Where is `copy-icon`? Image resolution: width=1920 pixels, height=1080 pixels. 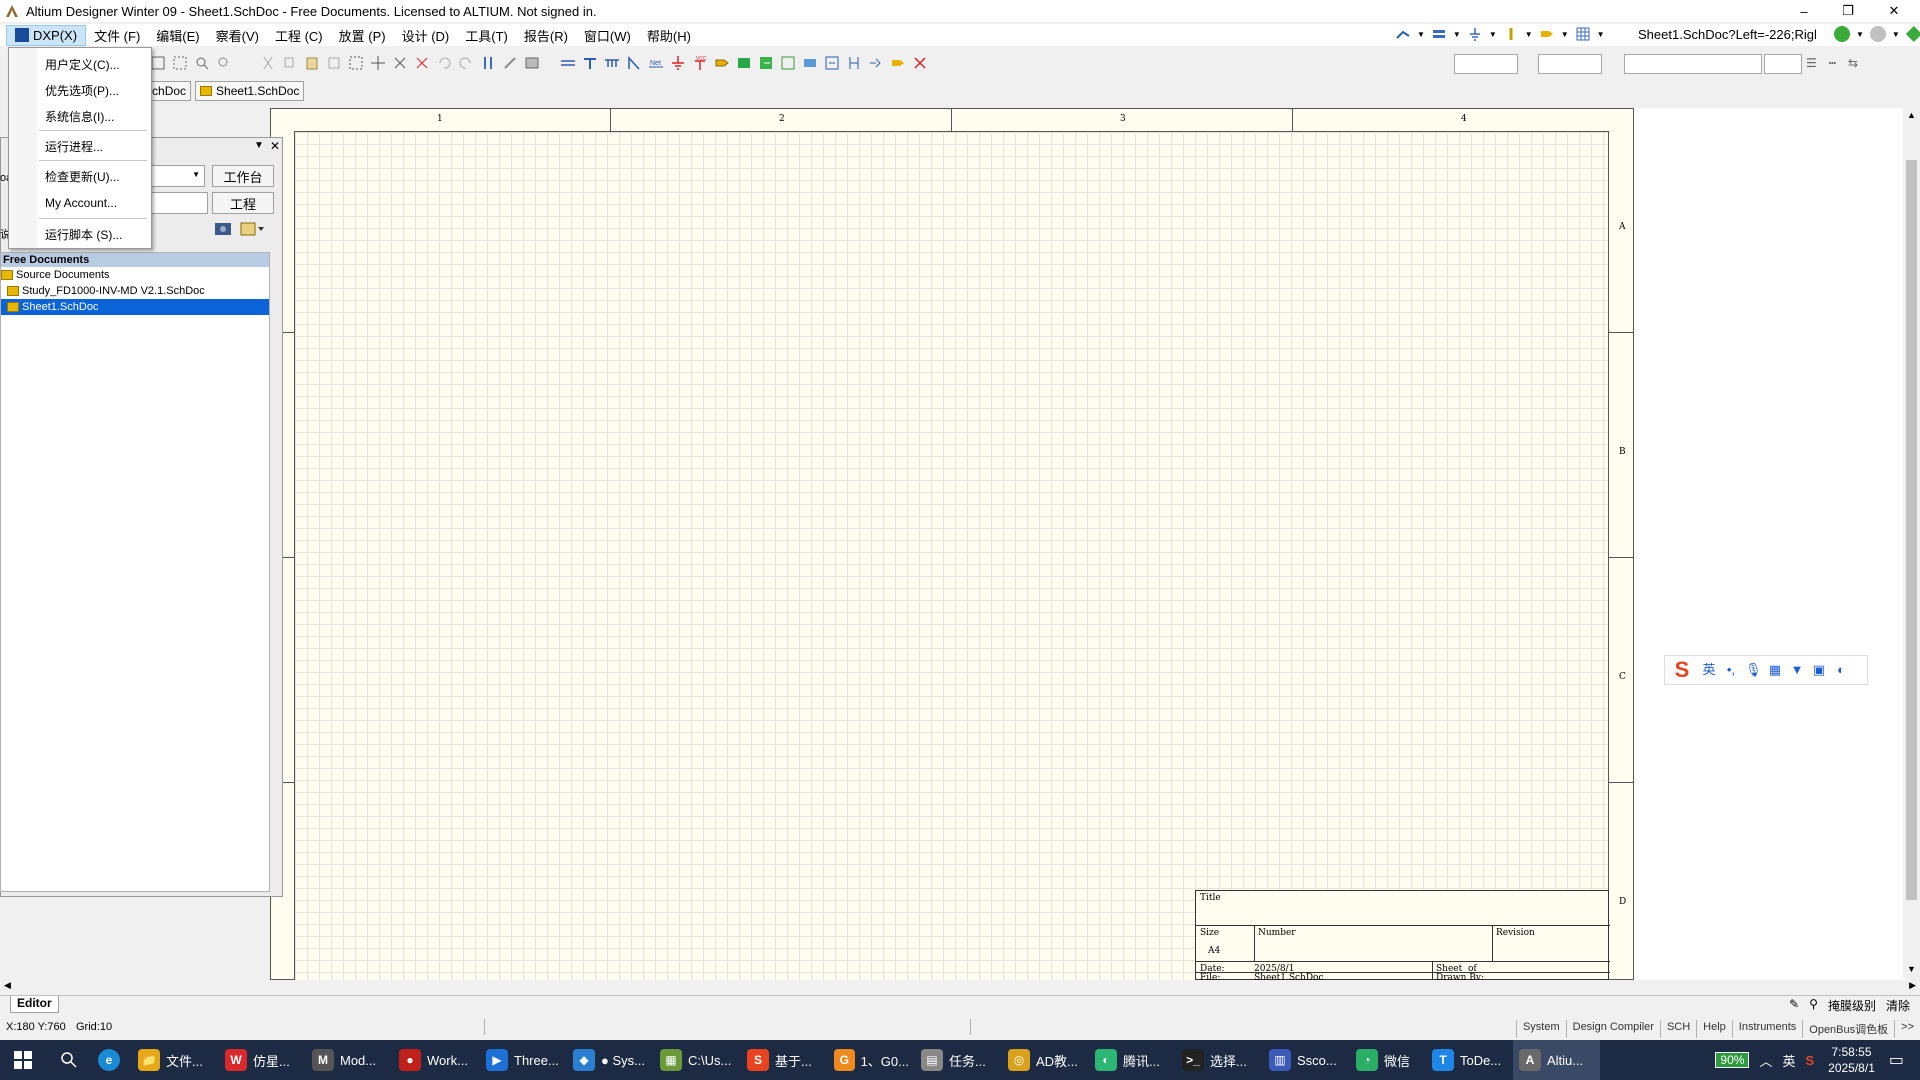
copy-icon is located at coordinates (290, 63).